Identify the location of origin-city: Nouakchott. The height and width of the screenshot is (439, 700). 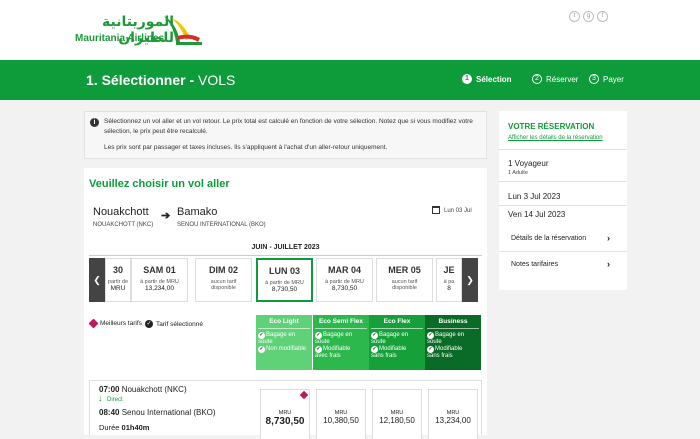
(121, 212).